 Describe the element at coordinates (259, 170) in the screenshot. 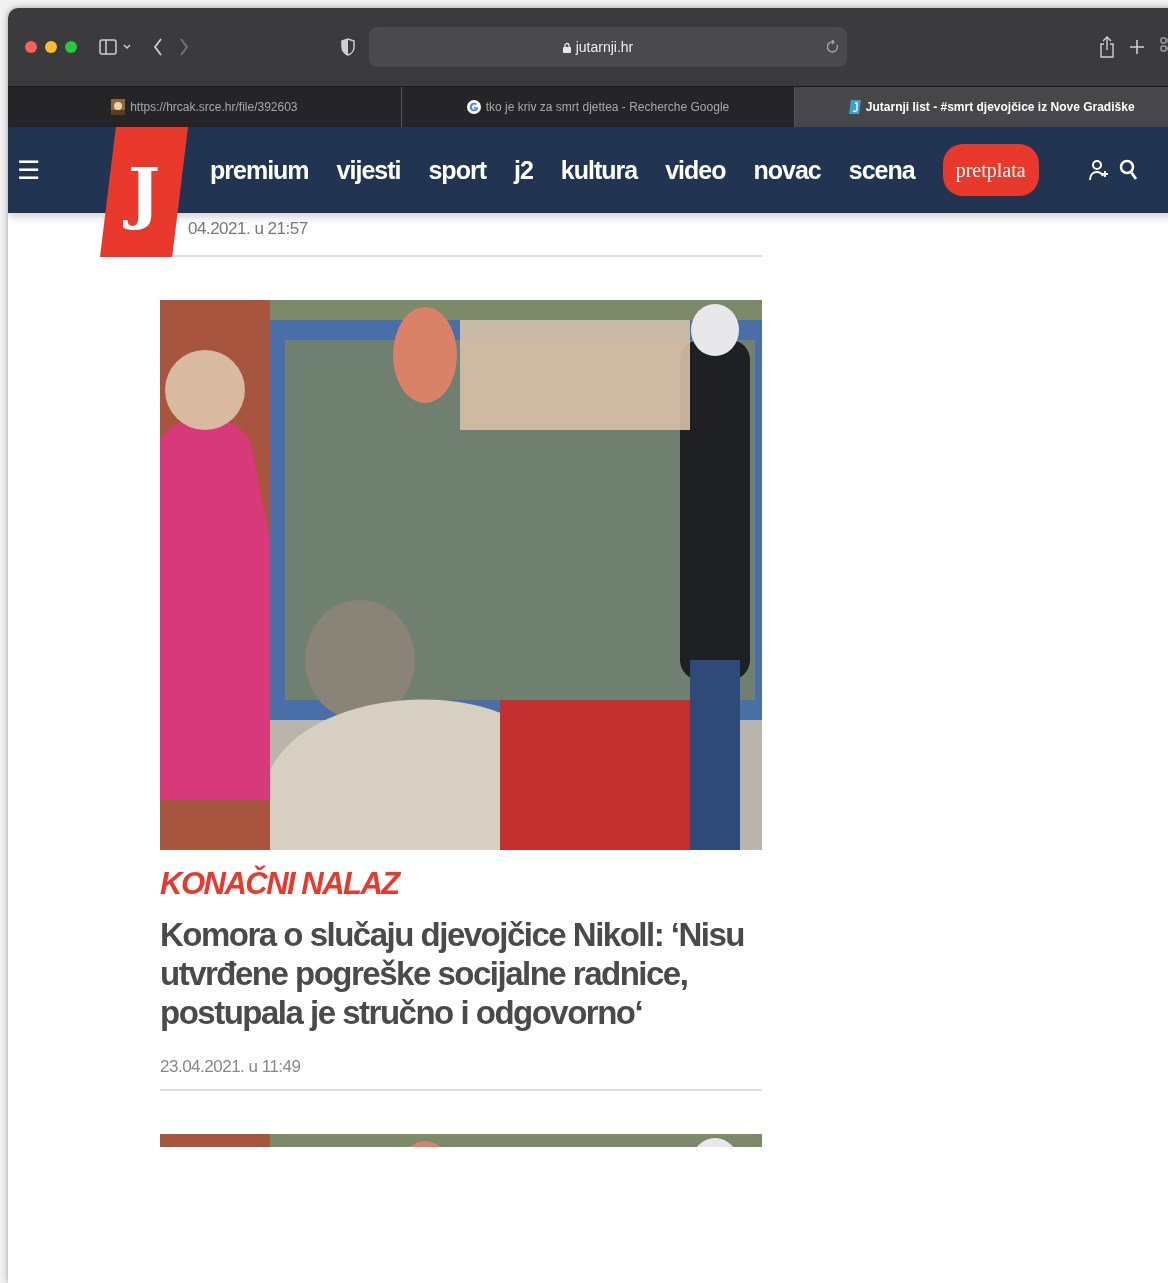

I see `nav-link: premium` at that location.